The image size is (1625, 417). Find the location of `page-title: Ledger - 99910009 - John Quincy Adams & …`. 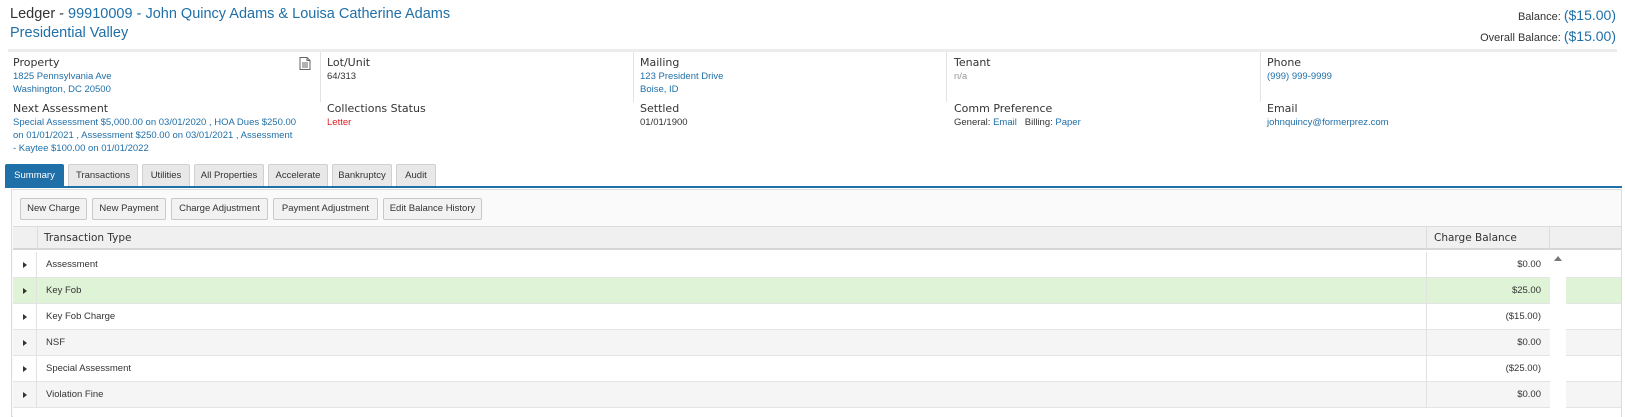

page-title: Ledger - 99910009 - John Quincy Adams & … is located at coordinates (230, 14).